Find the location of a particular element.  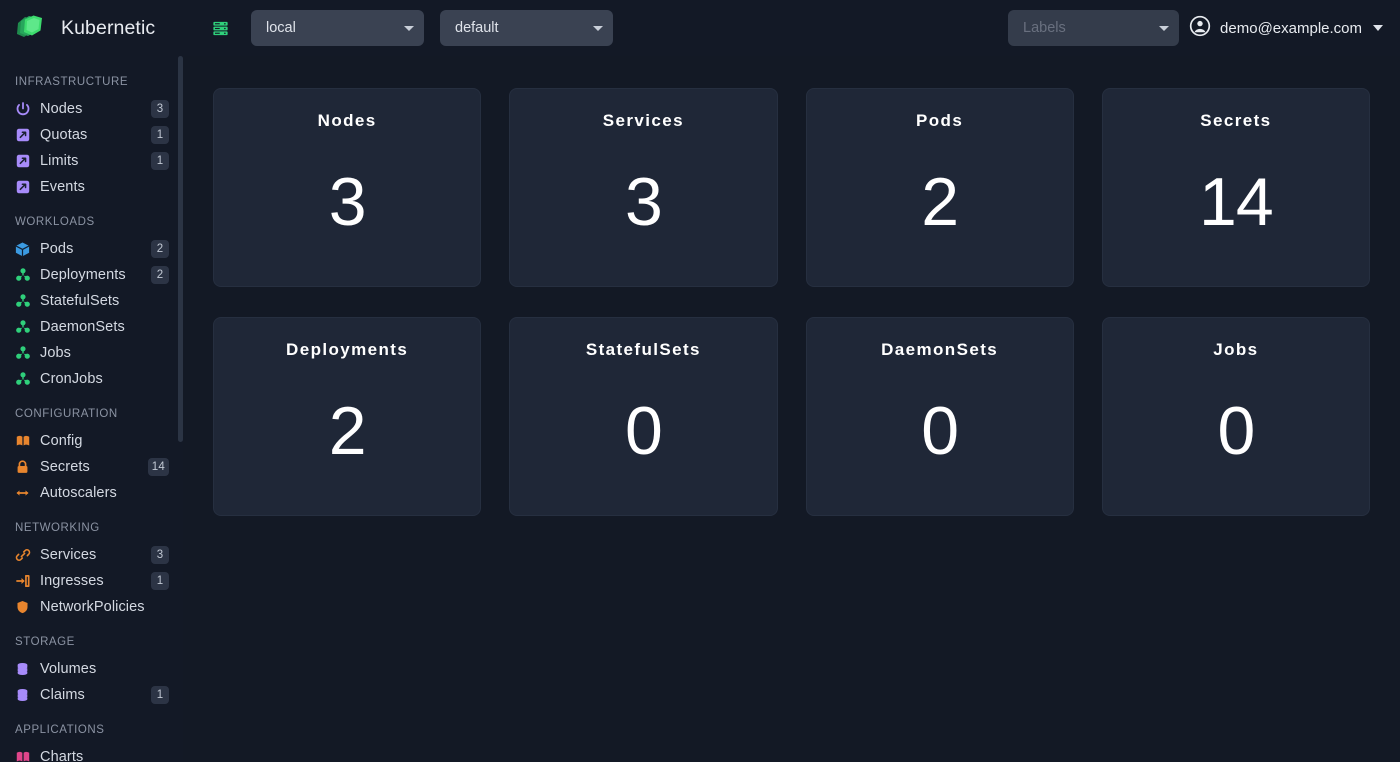

sidebar-item-limits: Limits 1 is located at coordinates (91, 161).